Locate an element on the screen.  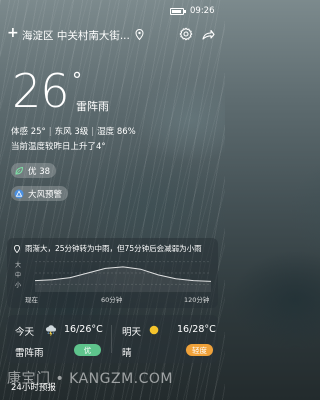
settings-icon is located at coordinates (186, 34).